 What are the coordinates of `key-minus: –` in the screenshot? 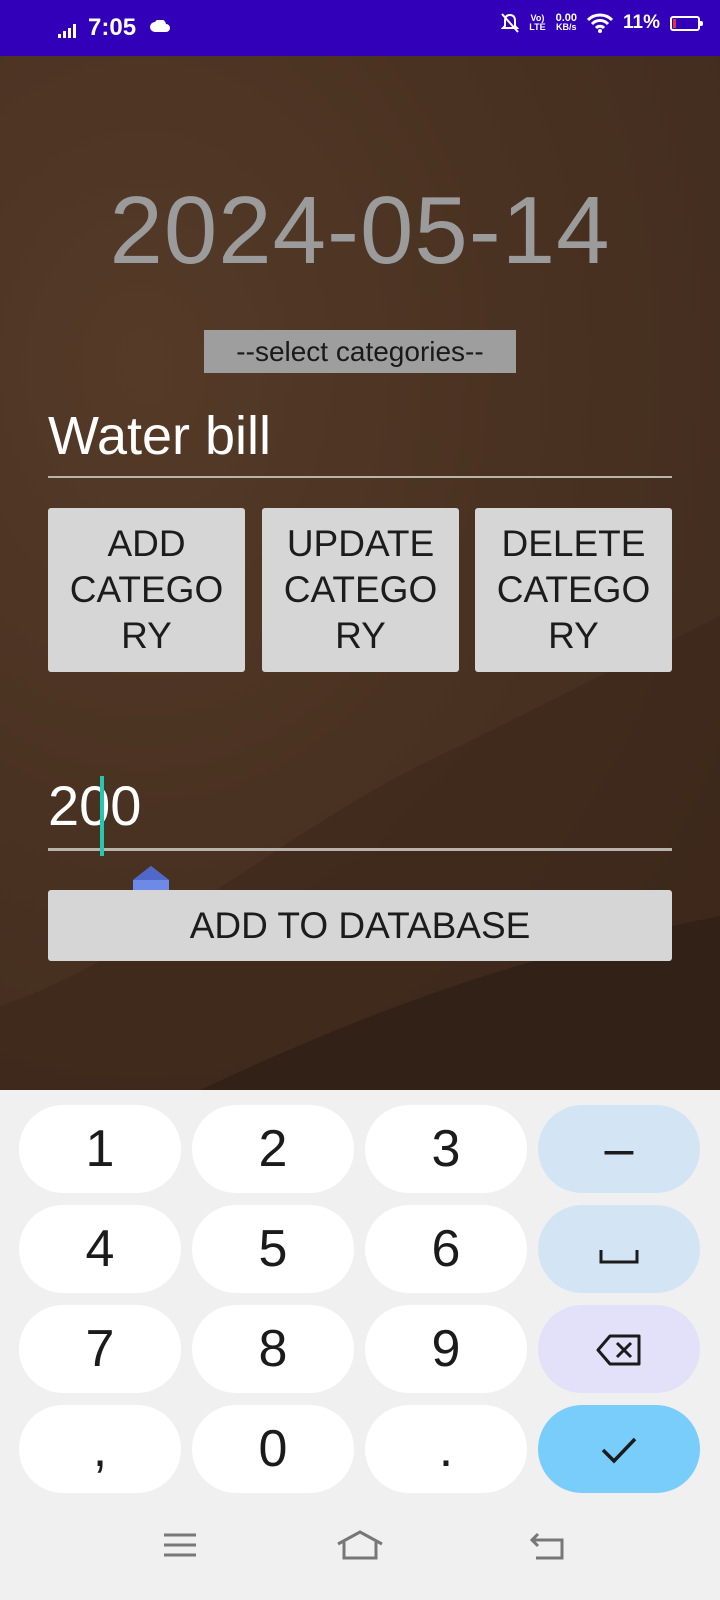 It's located at (619, 1149).